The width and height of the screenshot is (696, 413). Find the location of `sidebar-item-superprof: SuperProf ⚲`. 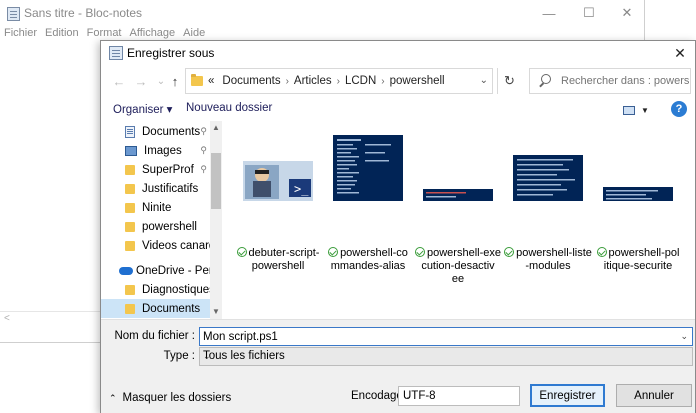

sidebar-item-superprof: SuperProf ⚲ is located at coordinates (155, 169).